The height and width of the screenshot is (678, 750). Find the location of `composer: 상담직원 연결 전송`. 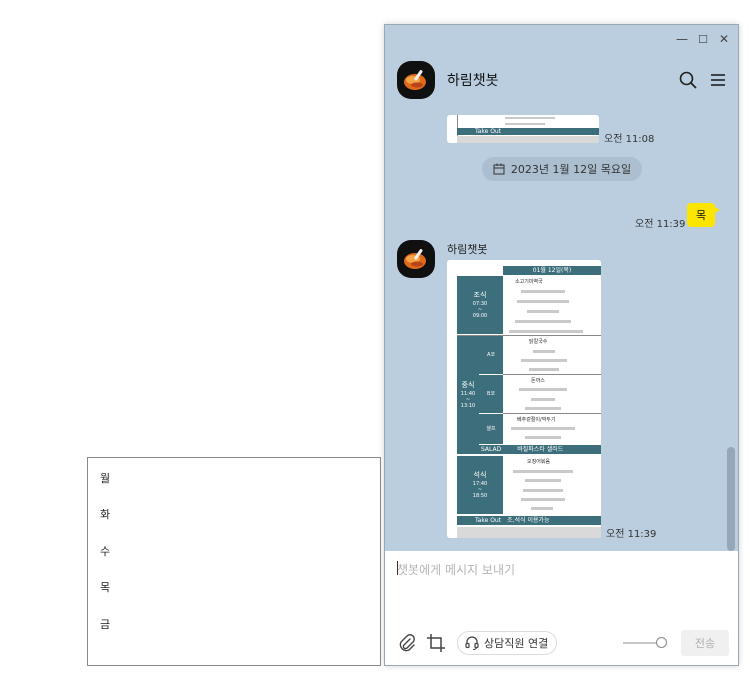

composer: 상담직원 연결 전송 is located at coordinates (561, 608).